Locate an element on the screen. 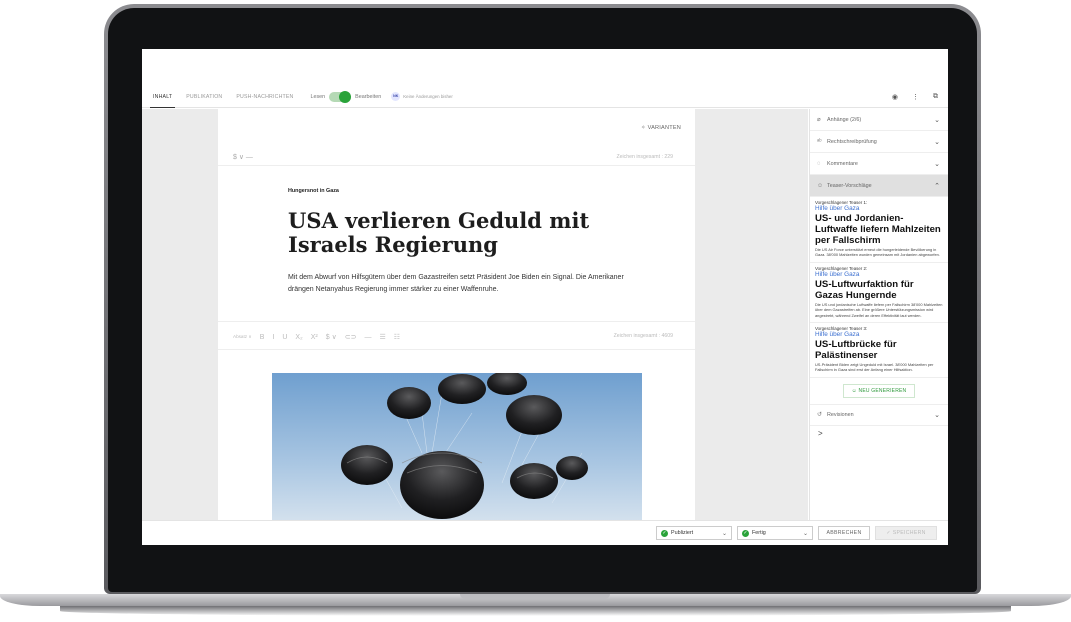  title-toolbar: $ ∨ — is located at coordinates (243, 157).